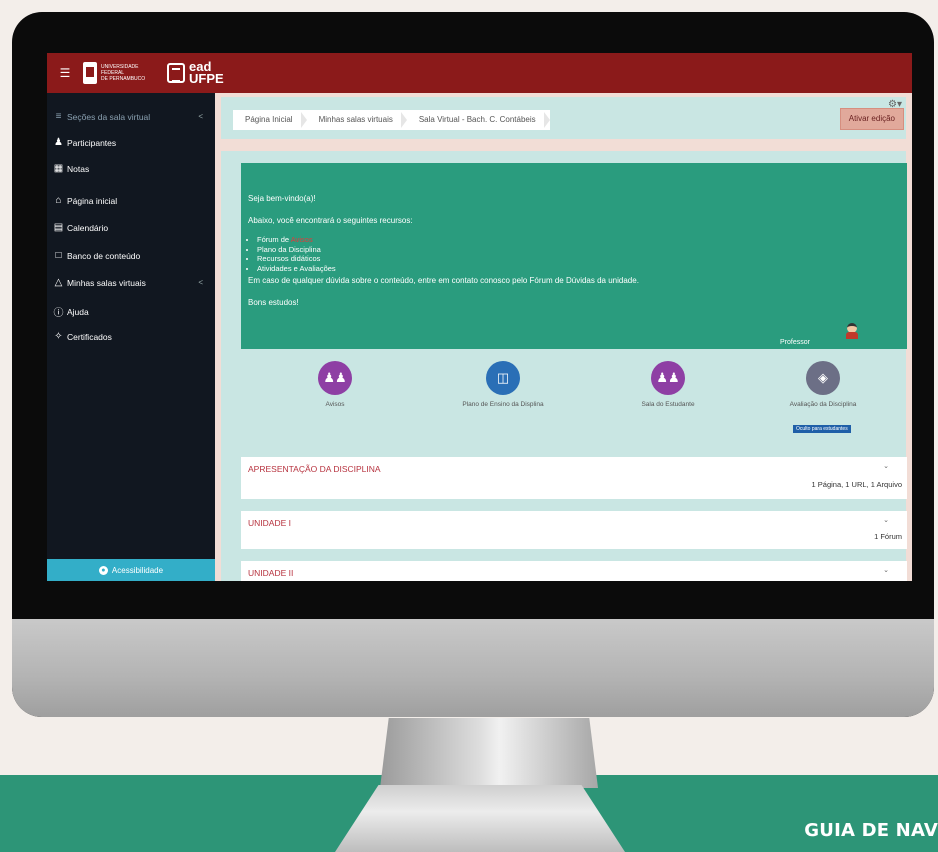 The height and width of the screenshot is (852, 938). What do you see at coordinates (58, 255) in the screenshot?
I see `file-icon: □` at bounding box center [58, 255].